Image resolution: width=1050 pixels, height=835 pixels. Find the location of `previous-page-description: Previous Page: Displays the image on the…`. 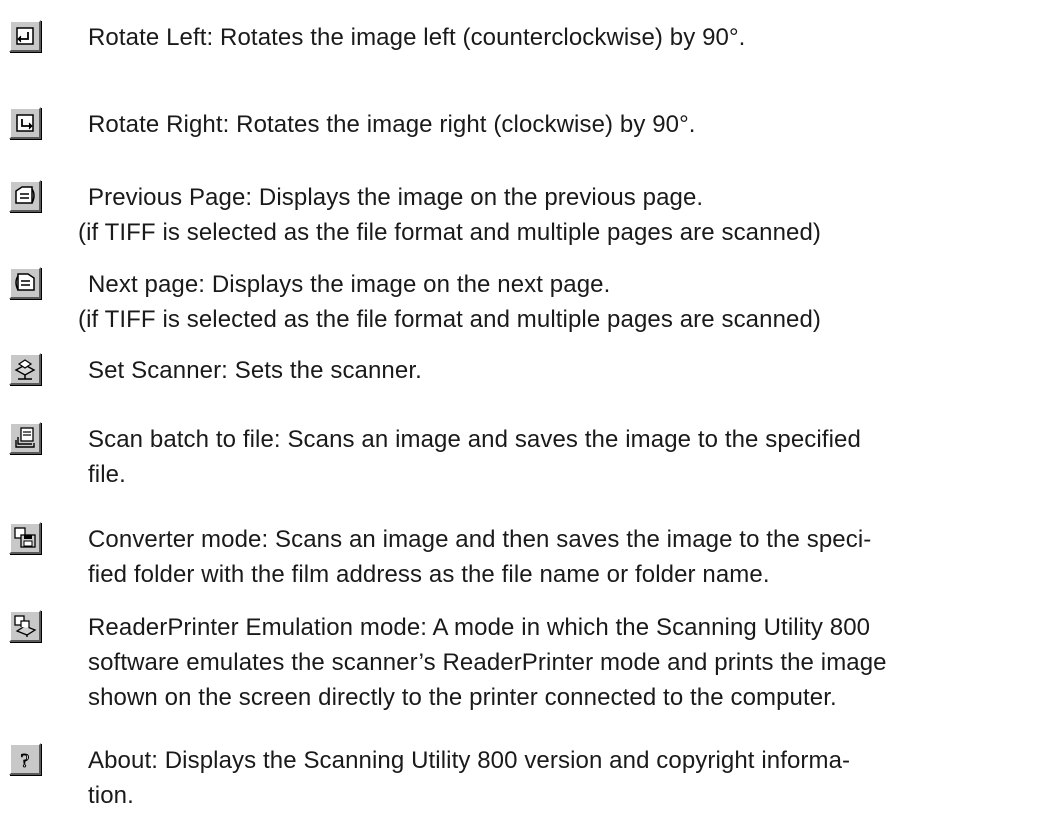

previous-page-description: Previous Page: Displays the image on the… is located at coordinates (533, 215).